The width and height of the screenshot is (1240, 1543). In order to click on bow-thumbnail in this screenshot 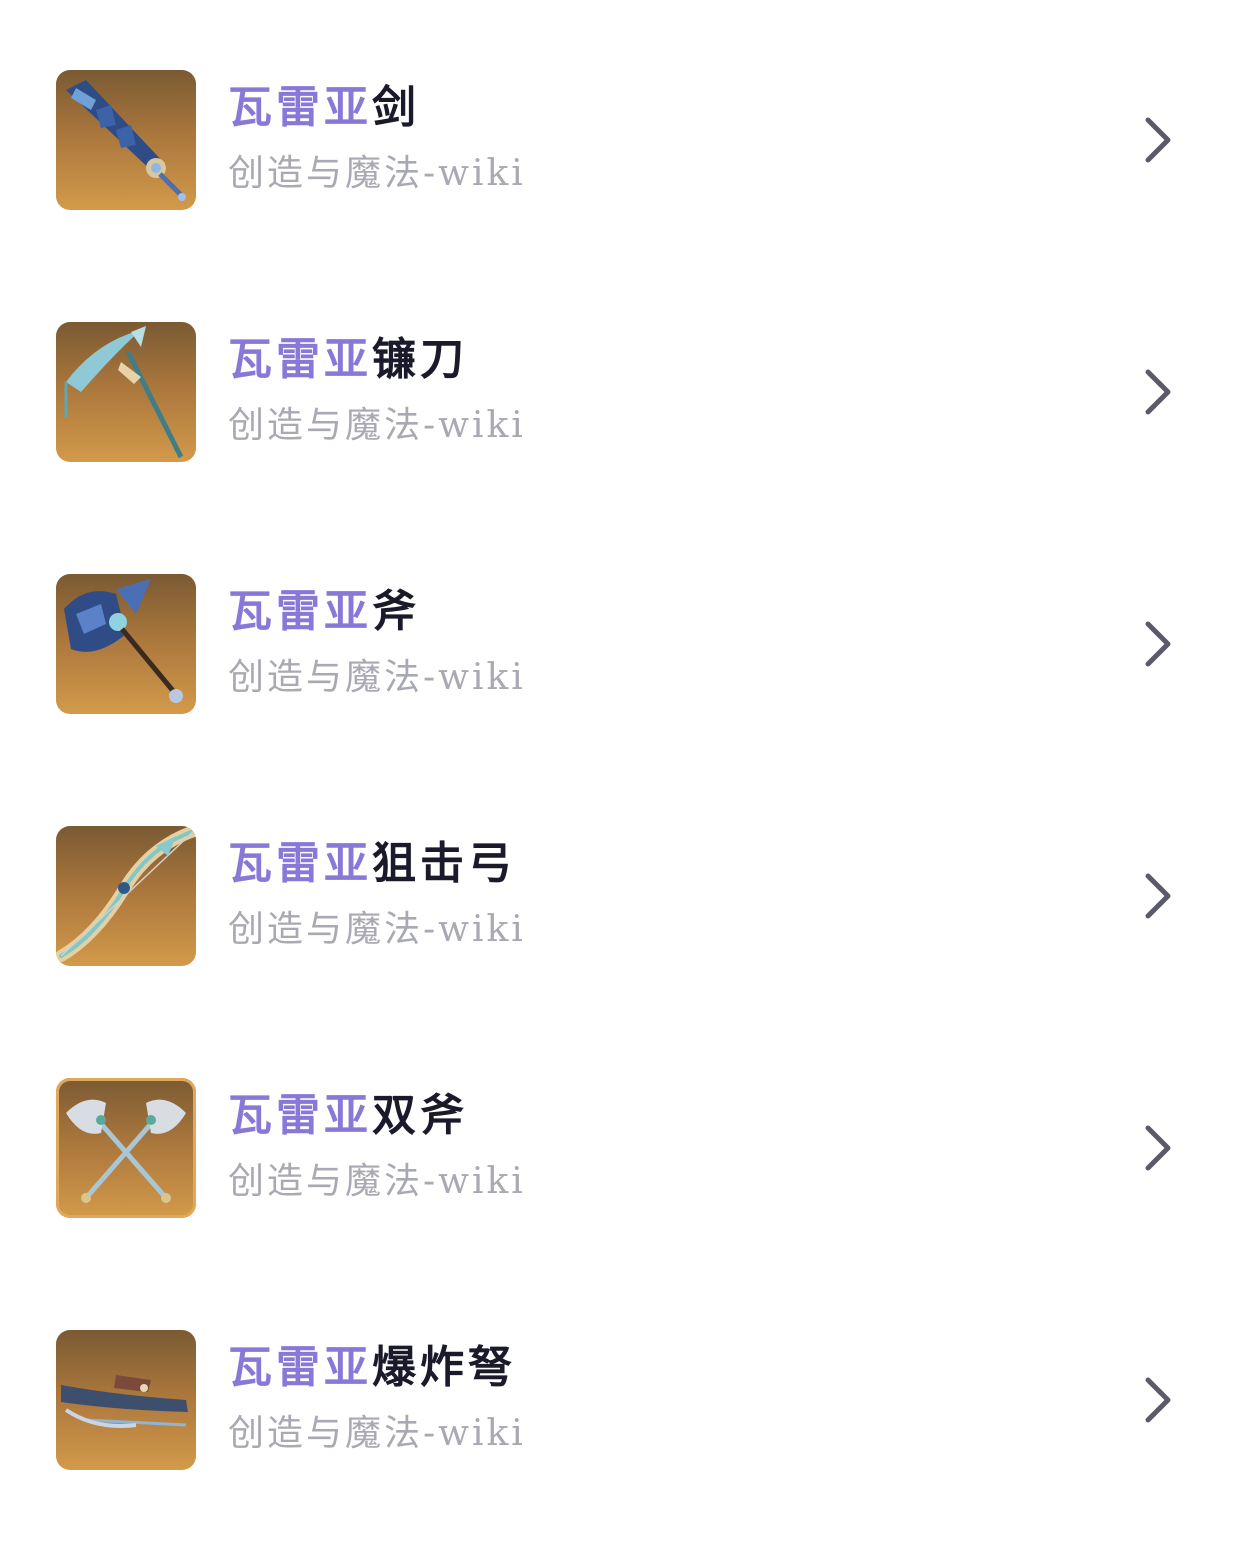, I will do `click(126, 896)`.